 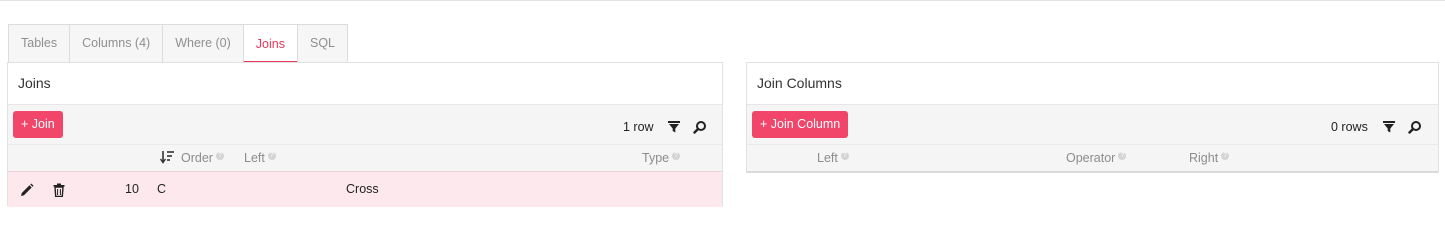 What do you see at coordinates (1204, 158) in the screenshot?
I see `column-header-right-label: Right` at bounding box center [1204, 158].